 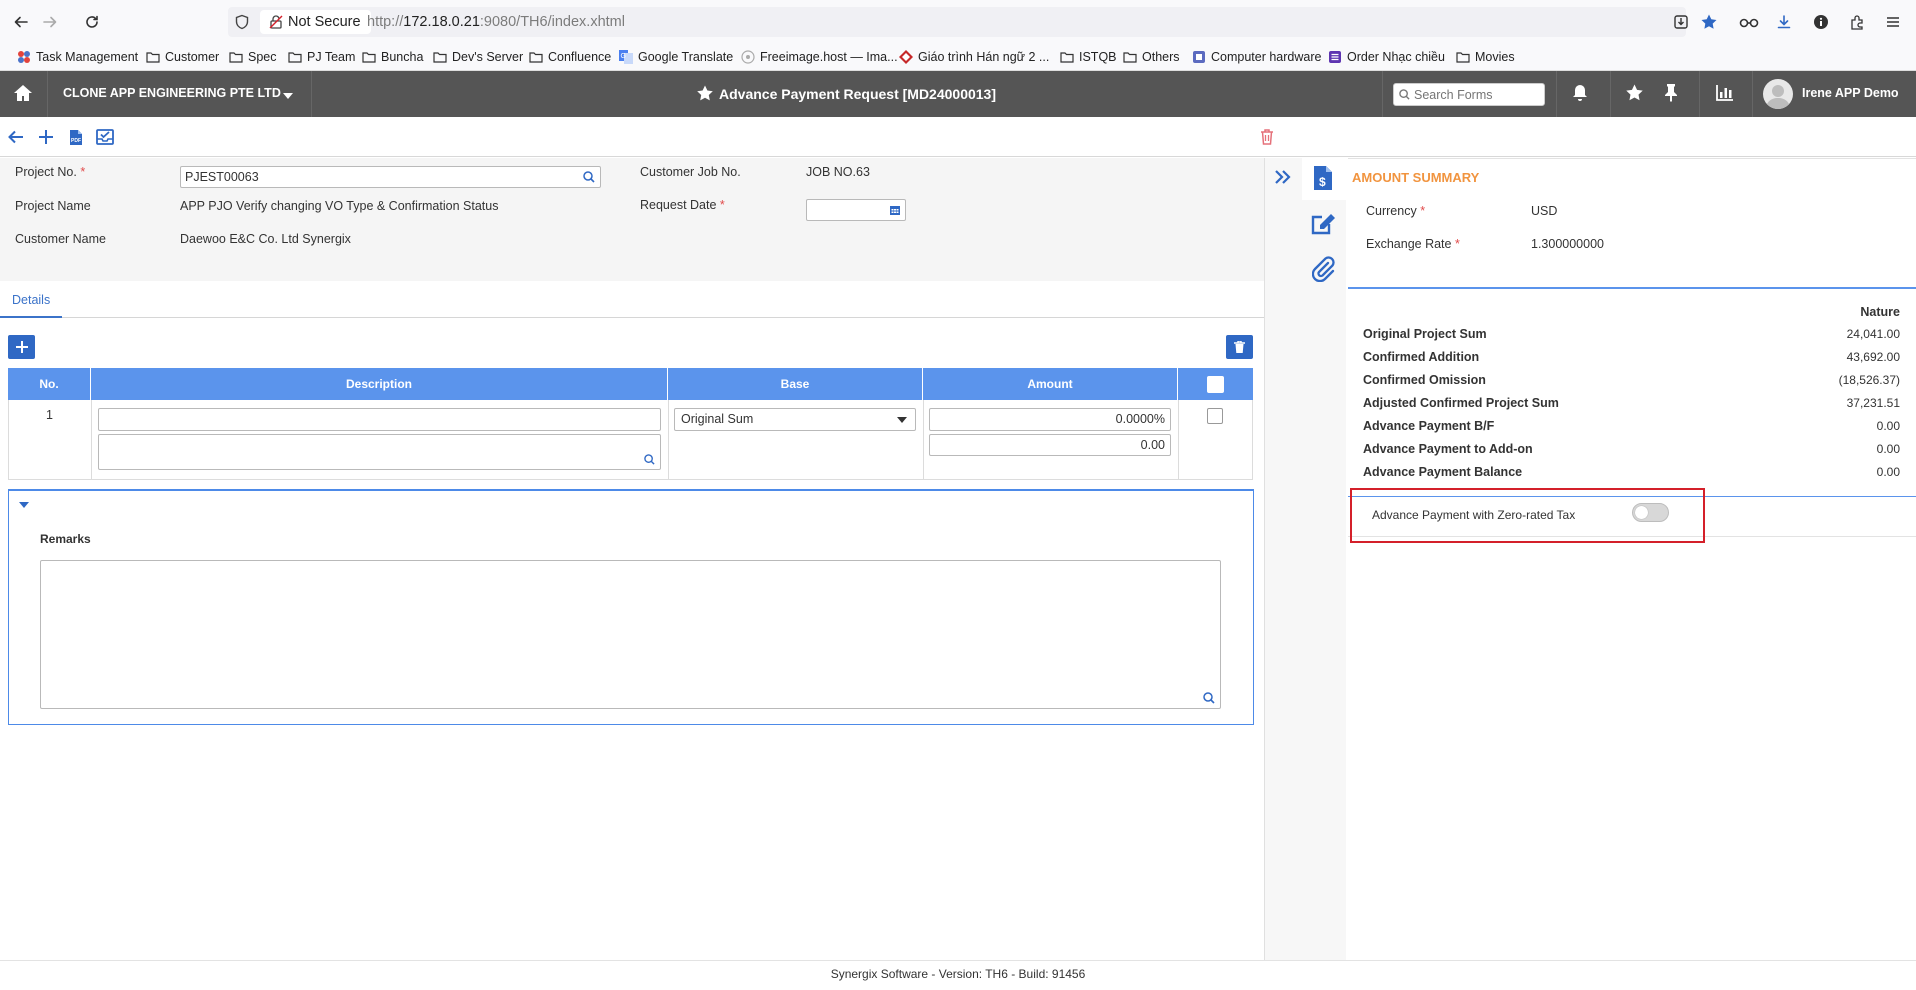 I want to click on bookmark-item: Order Nhạc chiều, so click(x=1386, y=57).